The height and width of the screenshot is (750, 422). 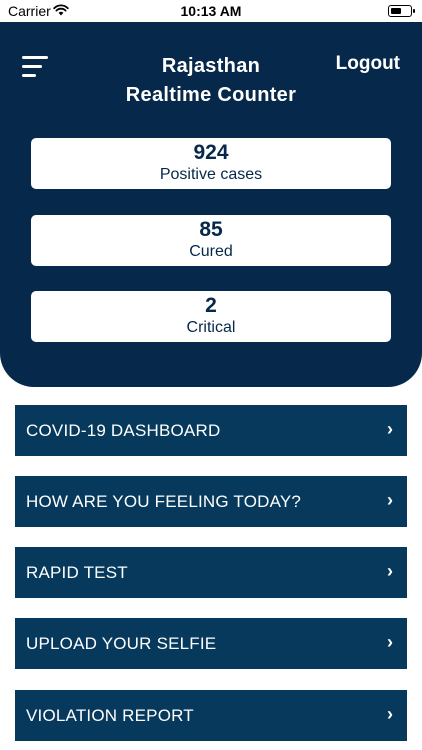 What do you see at coordinates (368, 64) in the screenshot?
I see `logout-button: Logout` at bounding box center [368, 64].